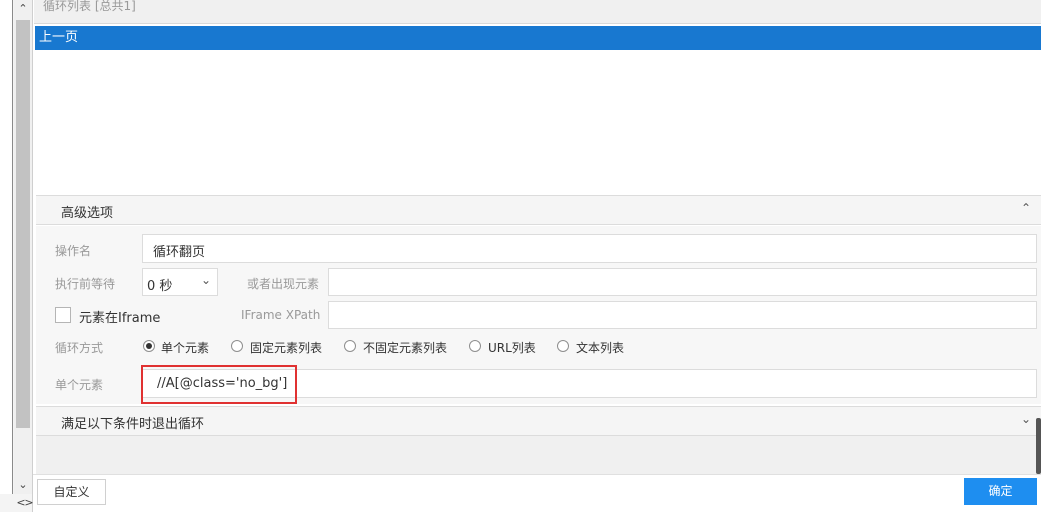 Image resolution: width=1041 pixels, height=512 pixels. I want to click on highlight-box, so click(219, 384).